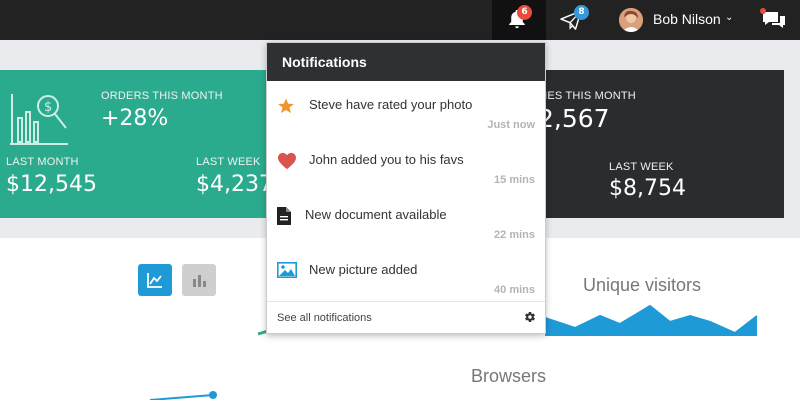  I want to click on analytics-icon: $, so click(39, 119).